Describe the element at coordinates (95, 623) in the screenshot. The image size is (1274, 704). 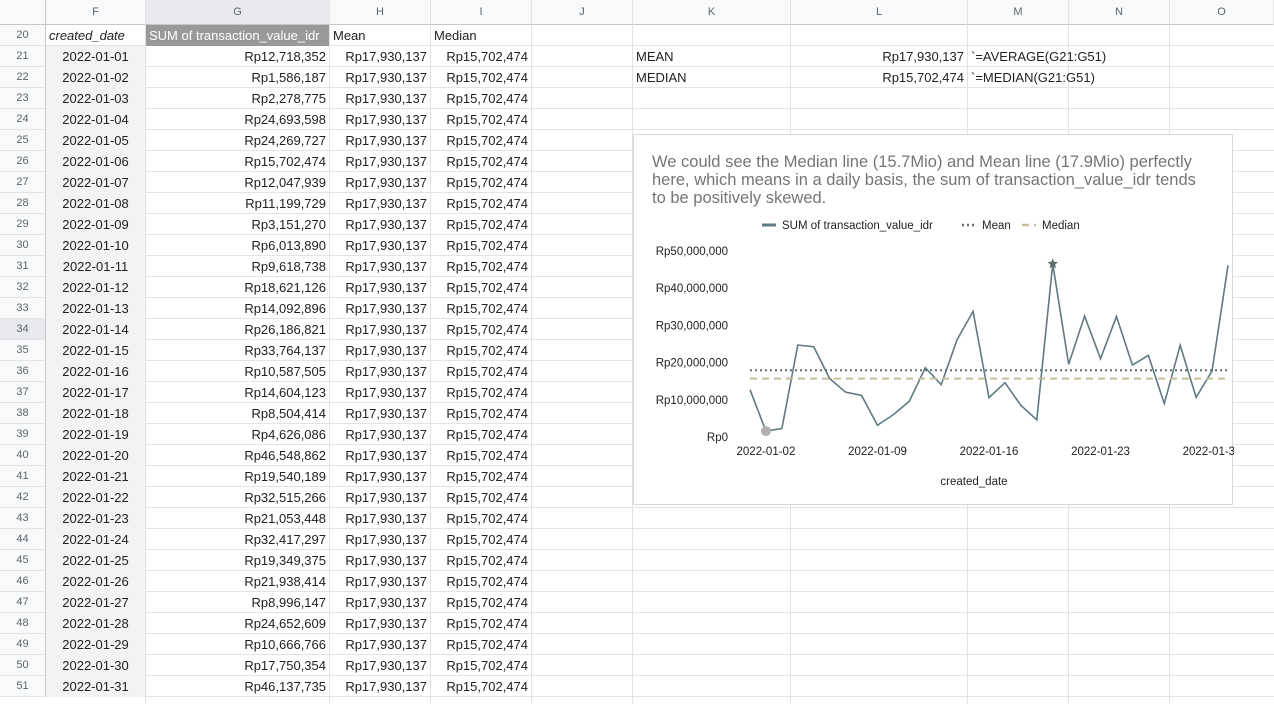
I see `date-cell: 2022-01-28` at that location.